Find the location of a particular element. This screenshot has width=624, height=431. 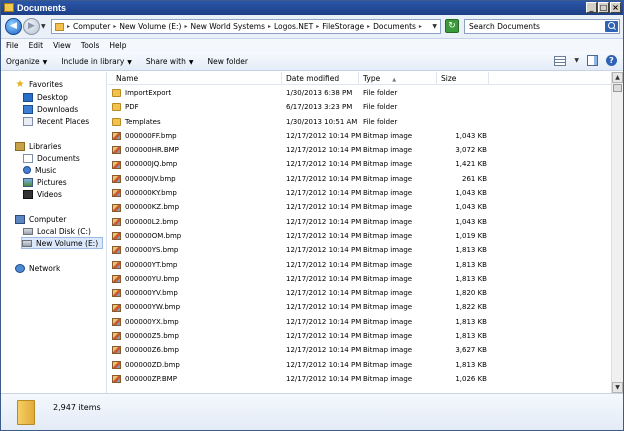

maximize-button: □ is located at coordinates (603, 7).